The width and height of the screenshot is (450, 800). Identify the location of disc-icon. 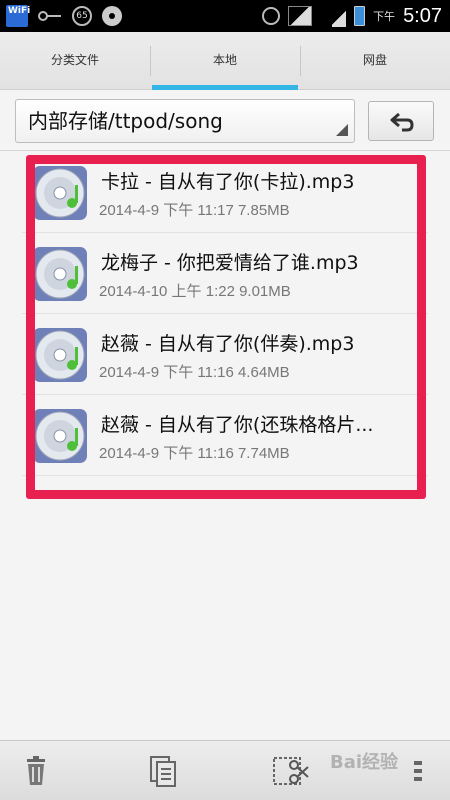
(112, 16).